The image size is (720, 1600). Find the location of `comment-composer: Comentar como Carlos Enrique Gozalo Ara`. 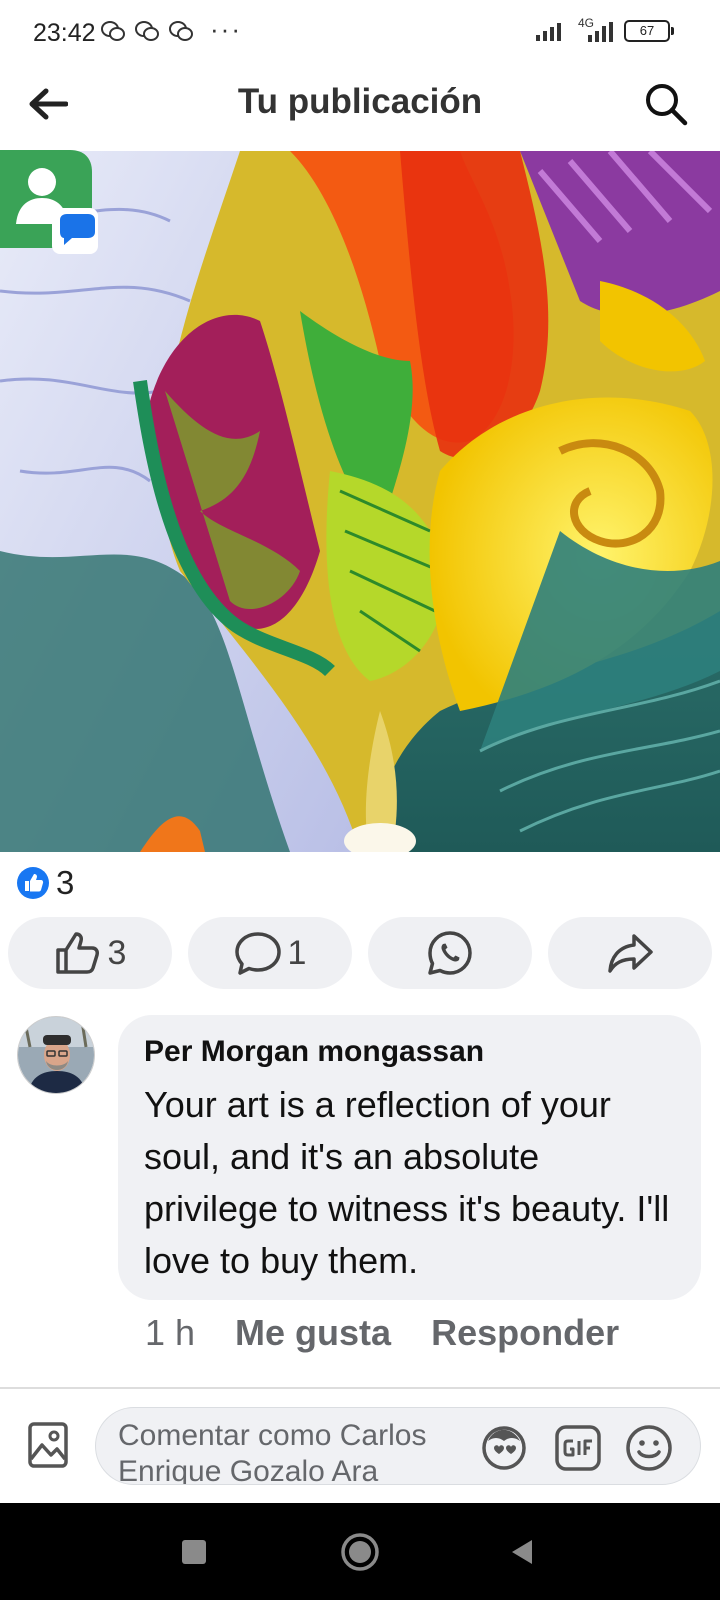

comment-composer: Comentar como Carlos Enrique Gozalo Ara is located at coordinates (360, 1446).